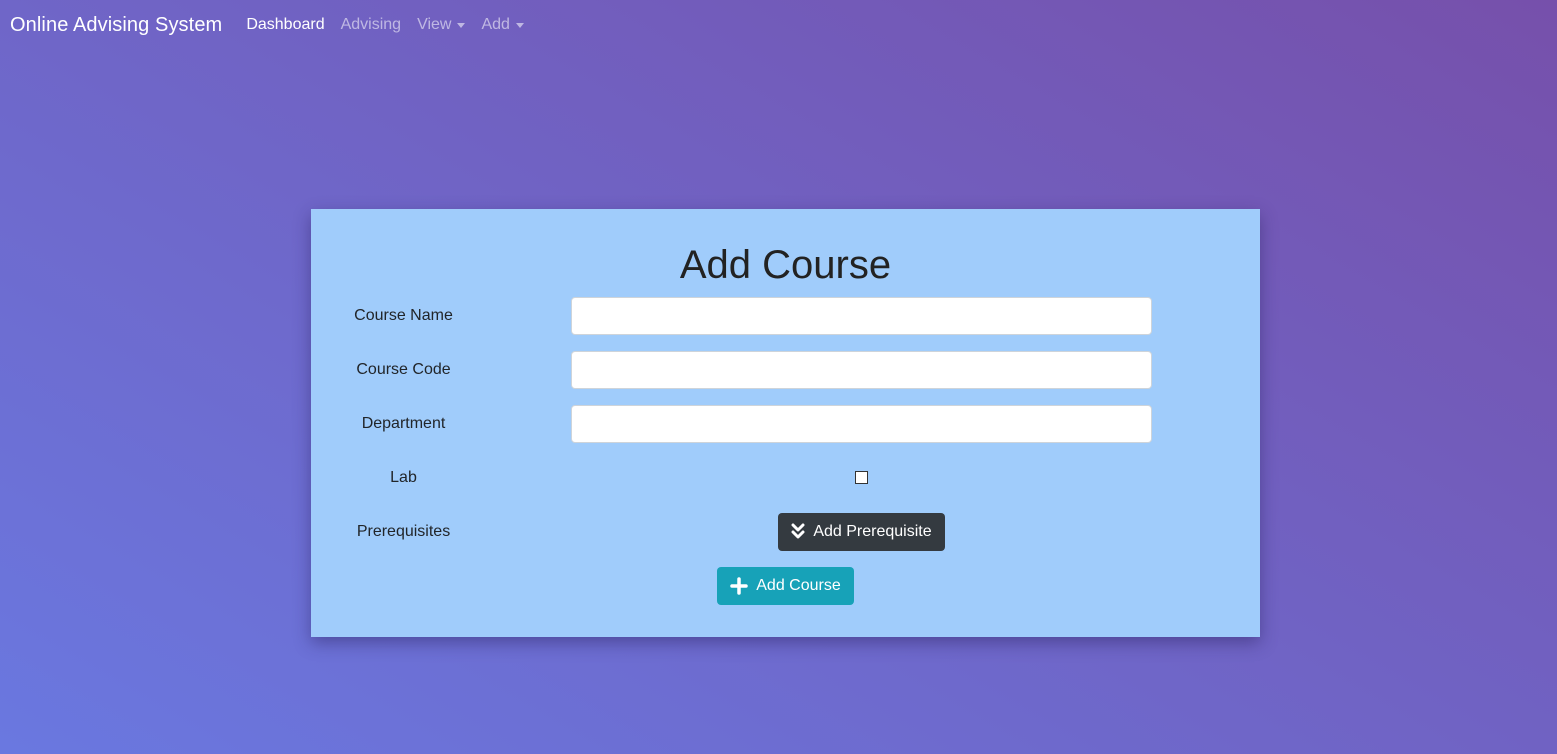 Image resolution: width=1557 pixels, height=754 pixels. I want to click on nav-add-dropdown: Add, so click(502, 25).